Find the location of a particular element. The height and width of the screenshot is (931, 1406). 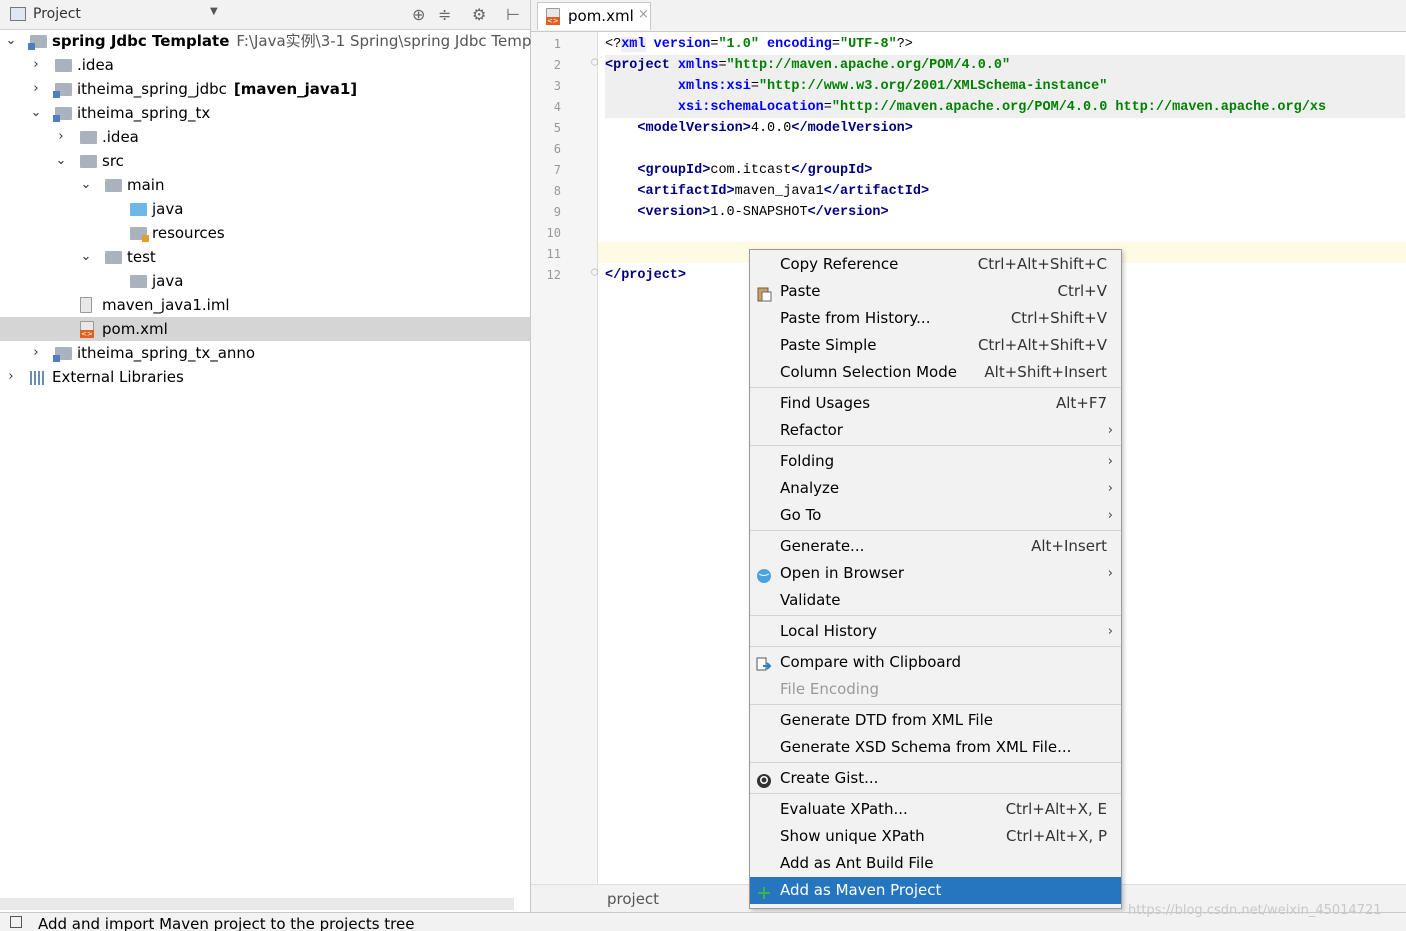

tree-item-label: main is located at coordinates (146, 185).